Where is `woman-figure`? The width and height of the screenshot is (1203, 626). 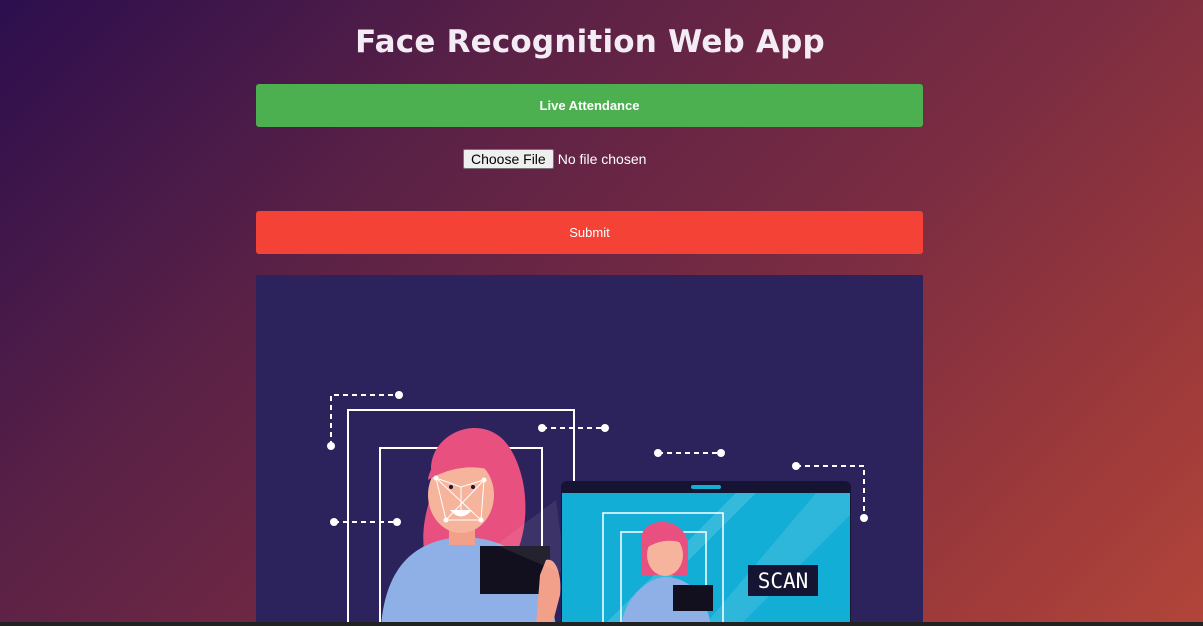
woman-figure is located at coordinates (473, 526).